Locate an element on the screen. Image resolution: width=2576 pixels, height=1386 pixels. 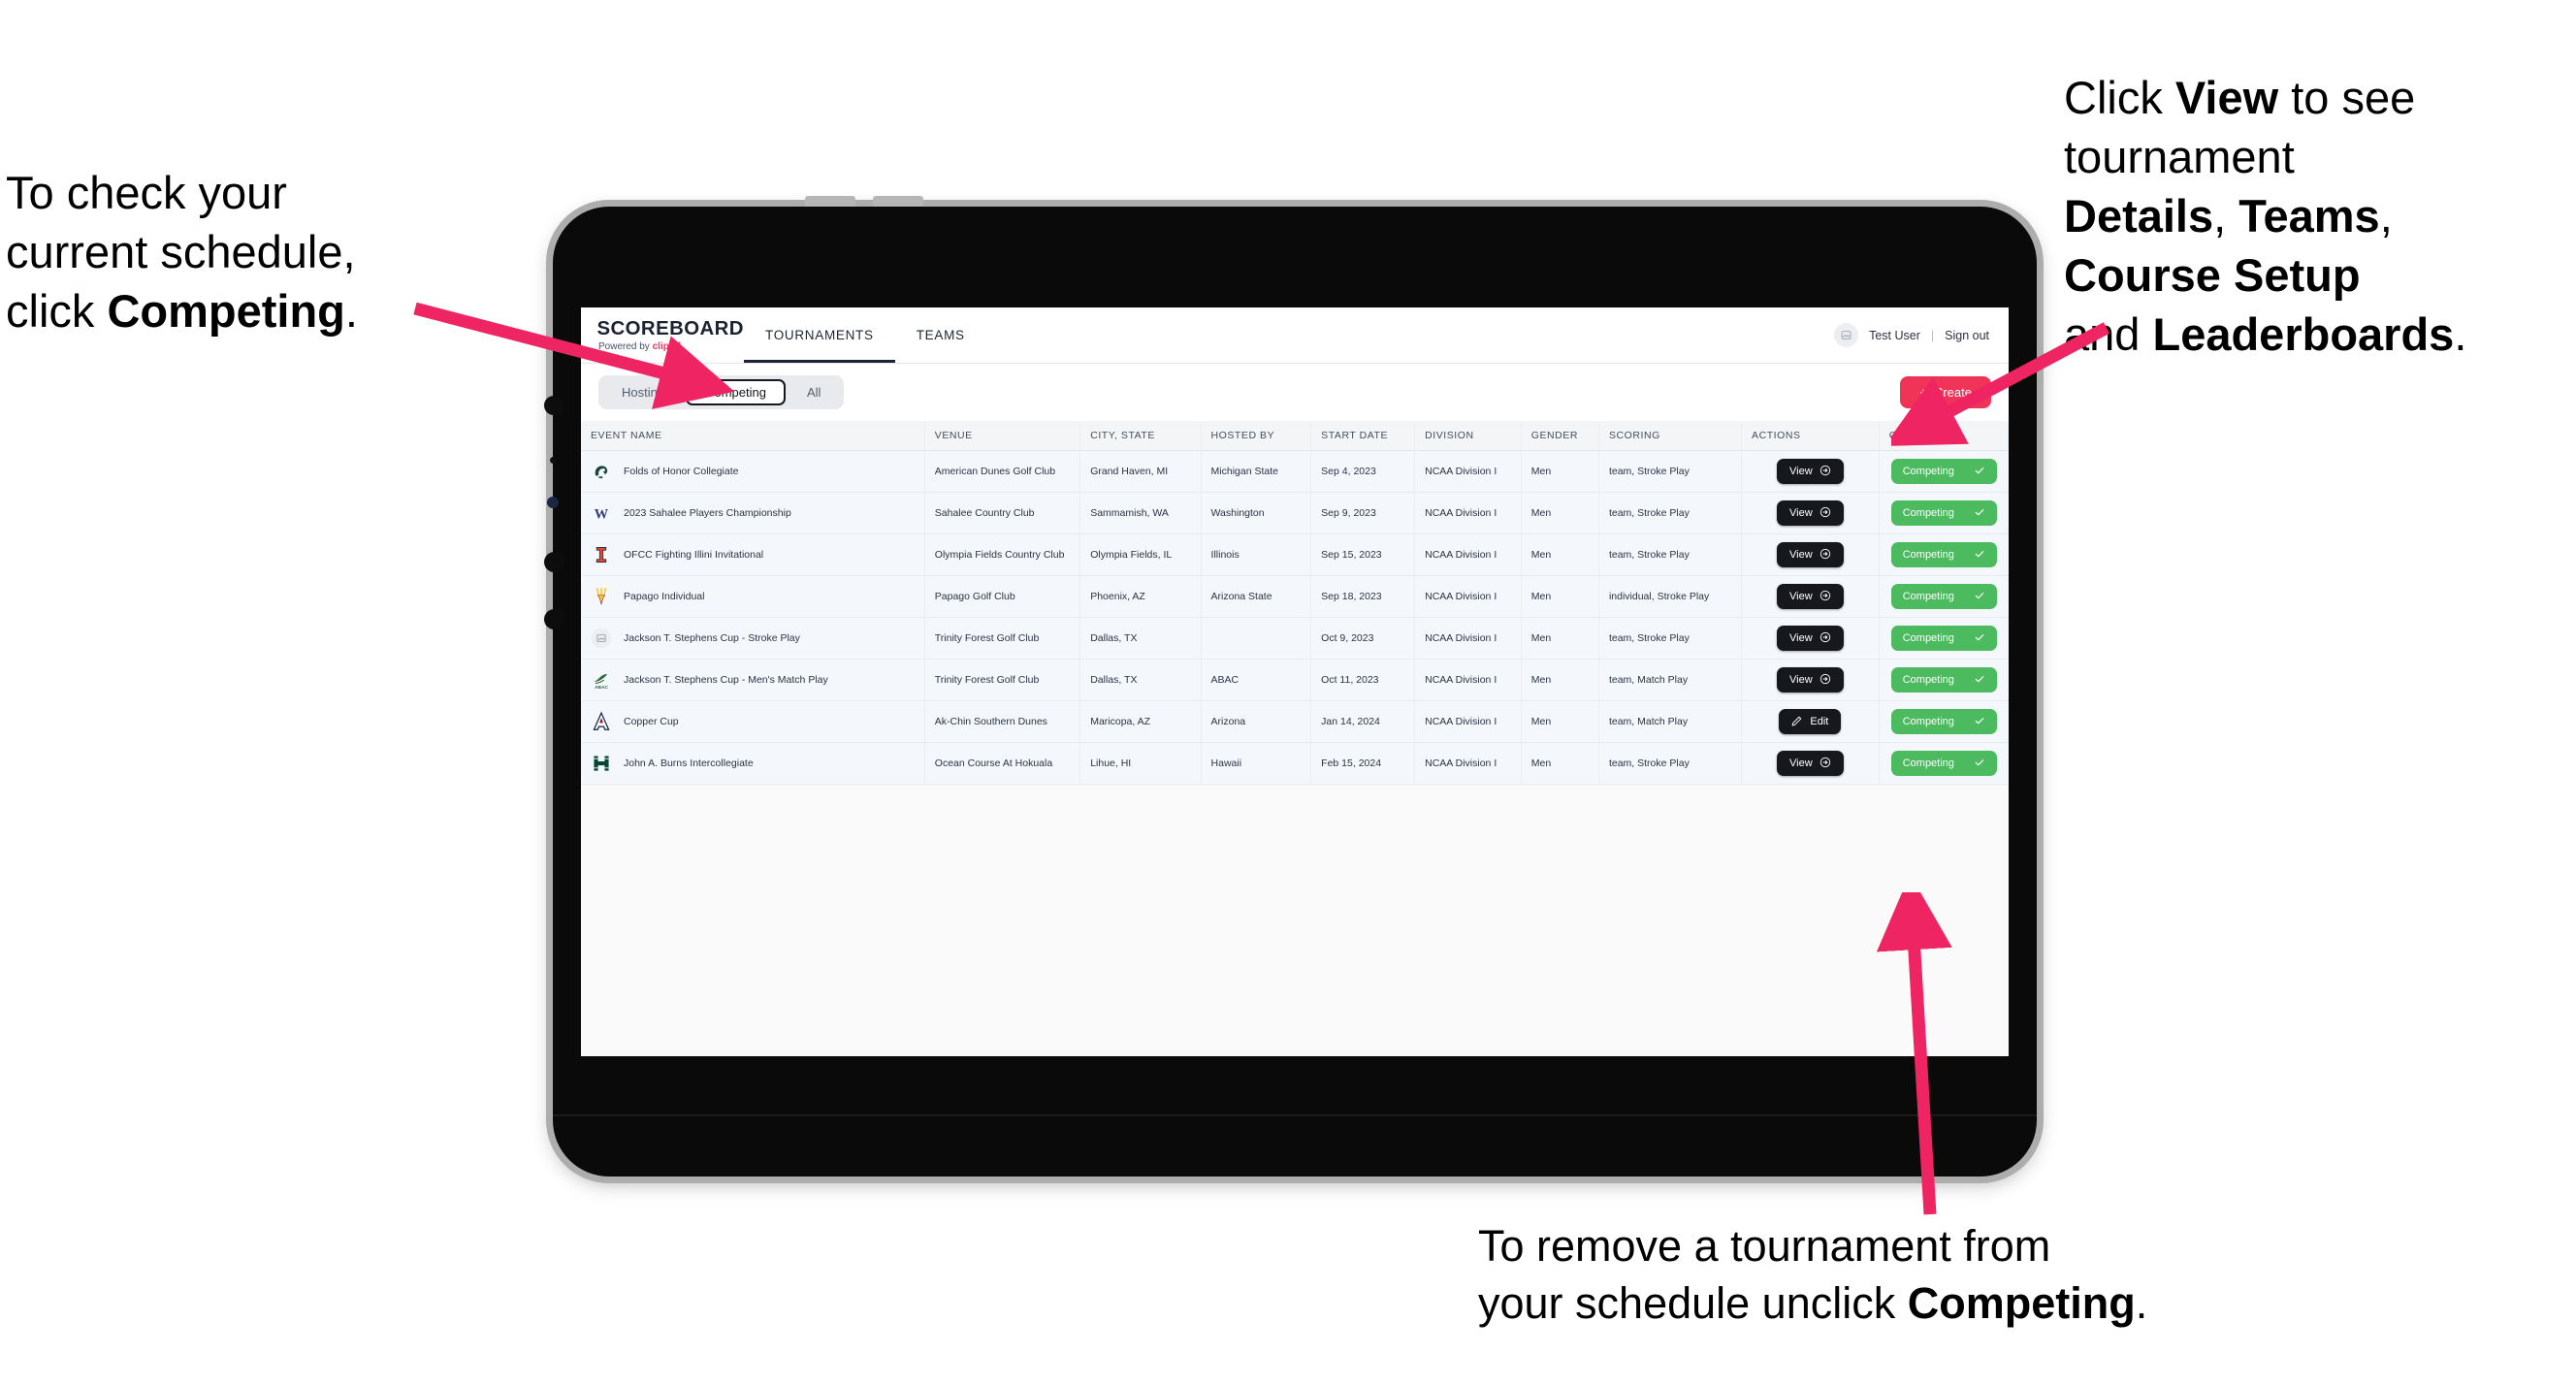
annotation-right-line1-pre: Click is located at coordinates (2119, 97).